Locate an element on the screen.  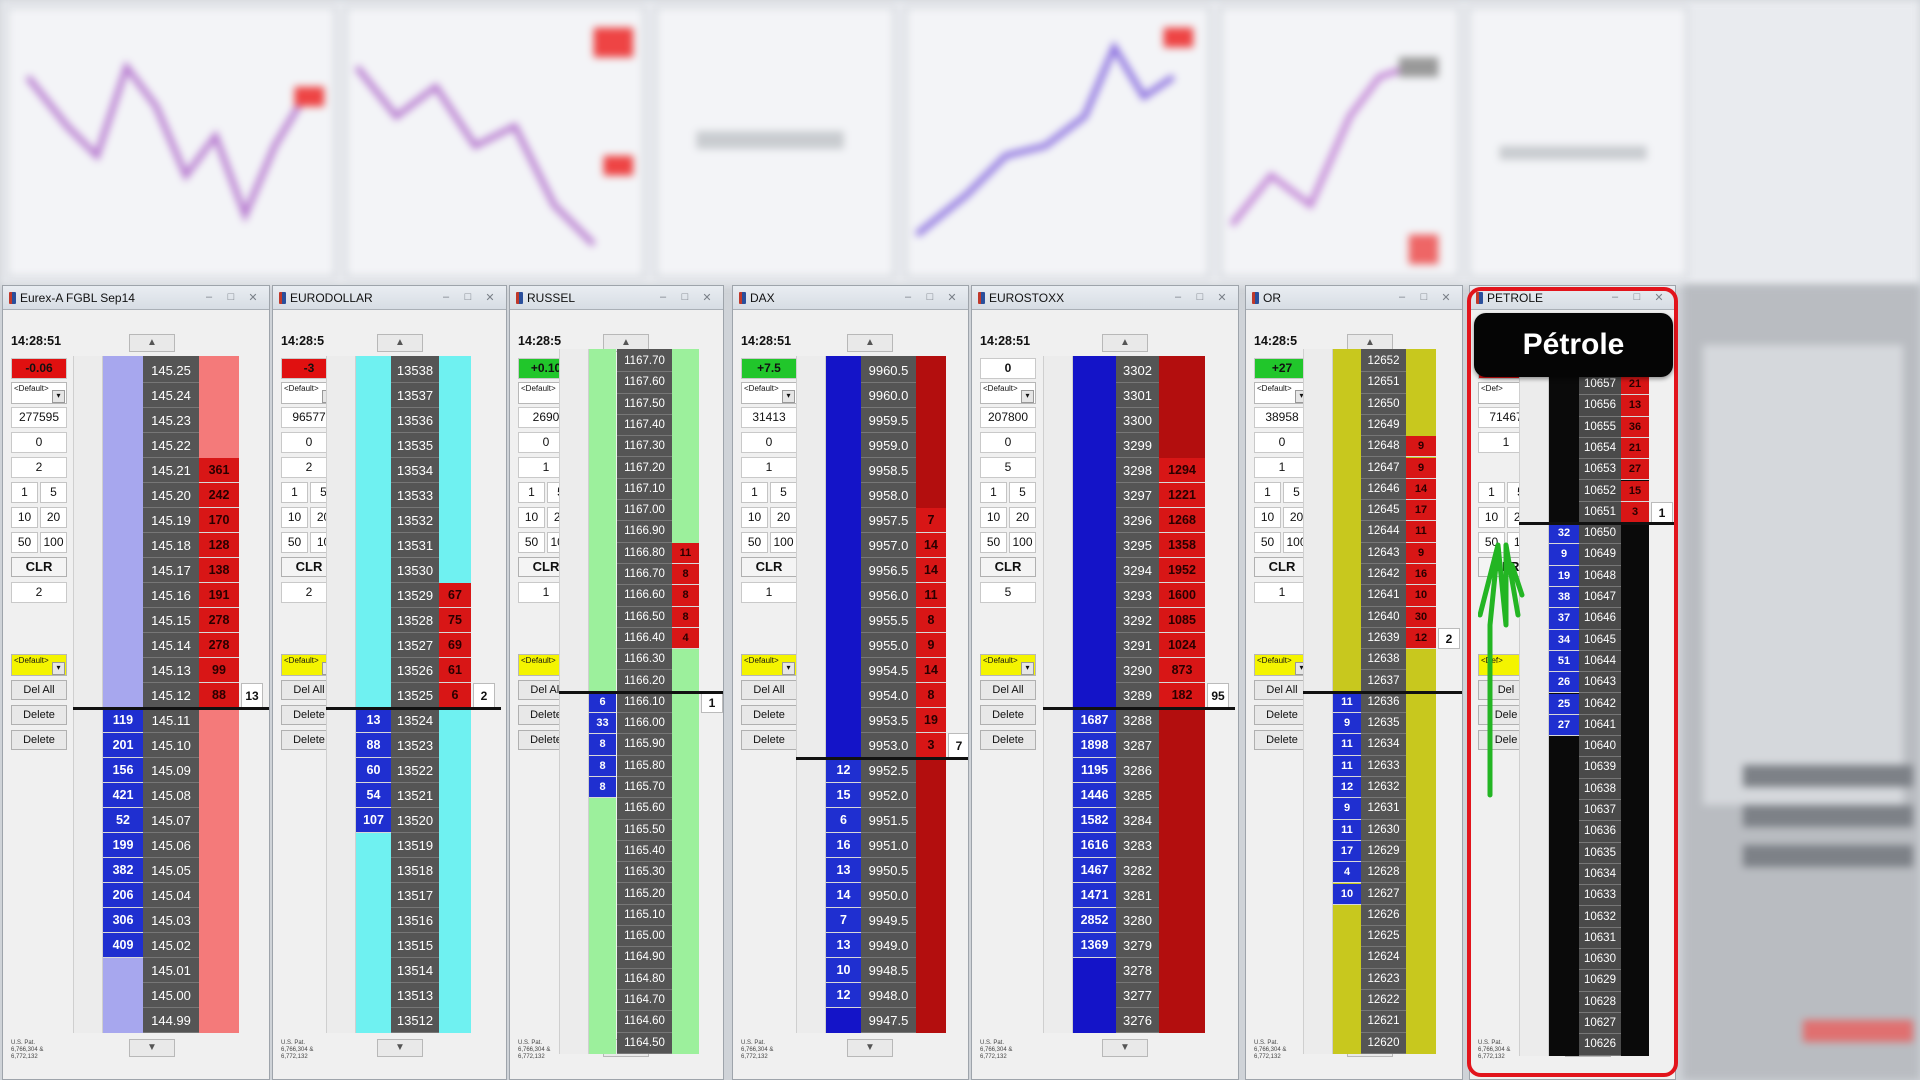
price-cell: 3281 is located at coordinates (1137, 895).